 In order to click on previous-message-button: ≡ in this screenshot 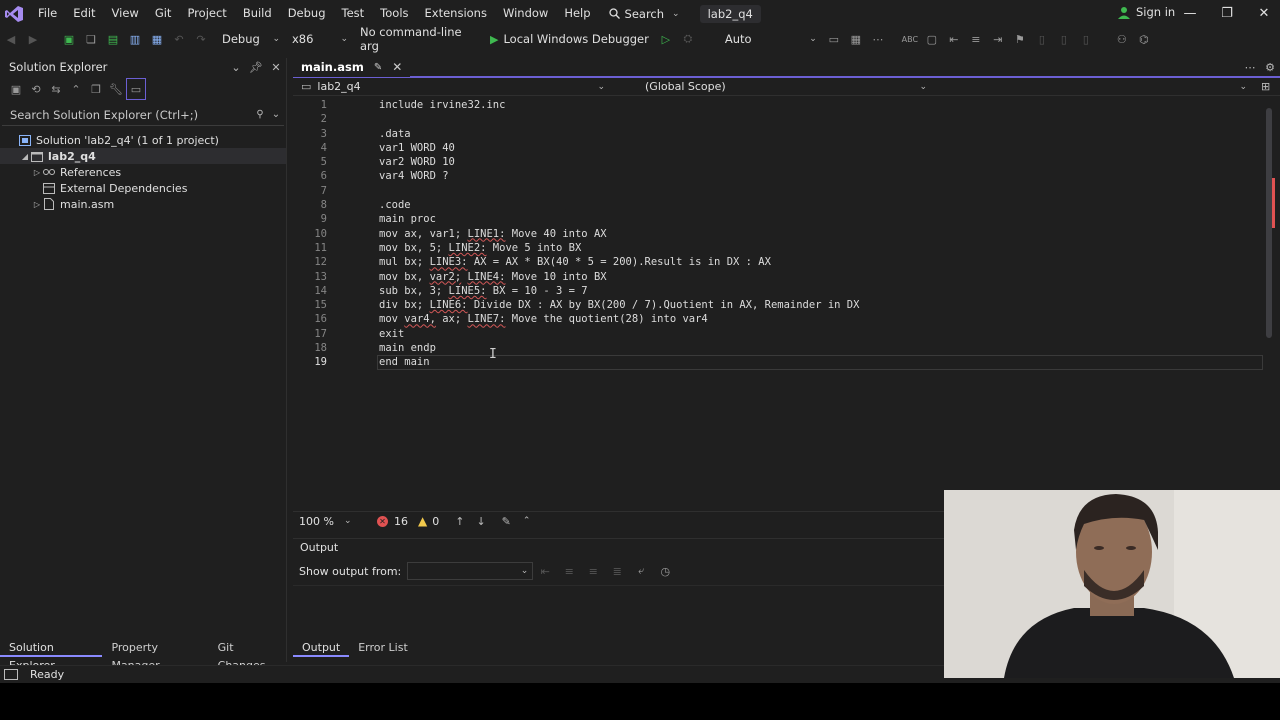, I will do `click(569, 571)`.